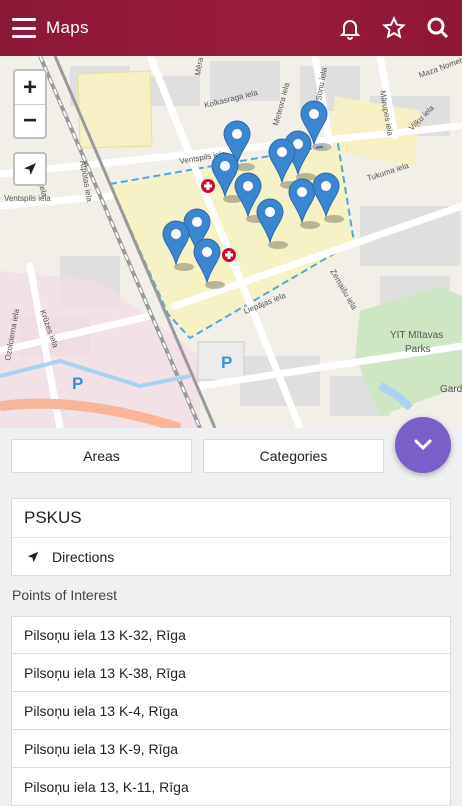 This screenshot has width=462, height=806. I want to click on poi-section-title: Points of Interest, so click(65, 595).